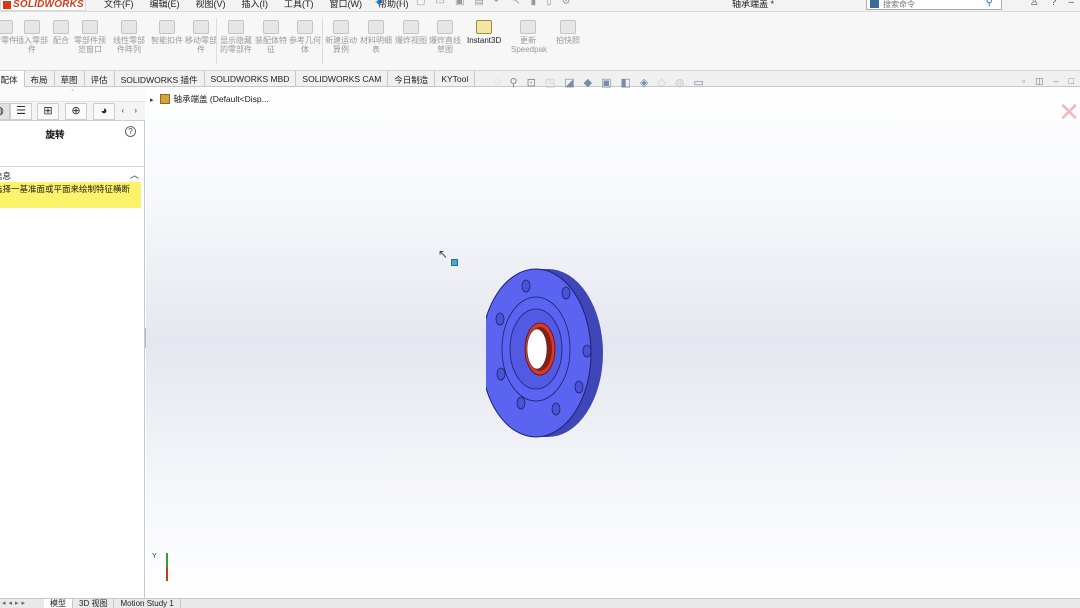 This screenshot has height=608, width=1080. Describe the element at coordinates (167, 32) in the screenshot. I see `smart-fasteners-button: 智能扣件` at that location.